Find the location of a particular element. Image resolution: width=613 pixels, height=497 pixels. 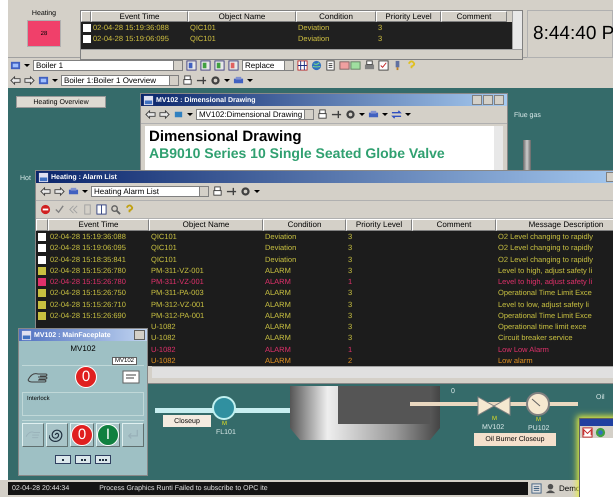

user-icon is located at coordinates (550, 488).